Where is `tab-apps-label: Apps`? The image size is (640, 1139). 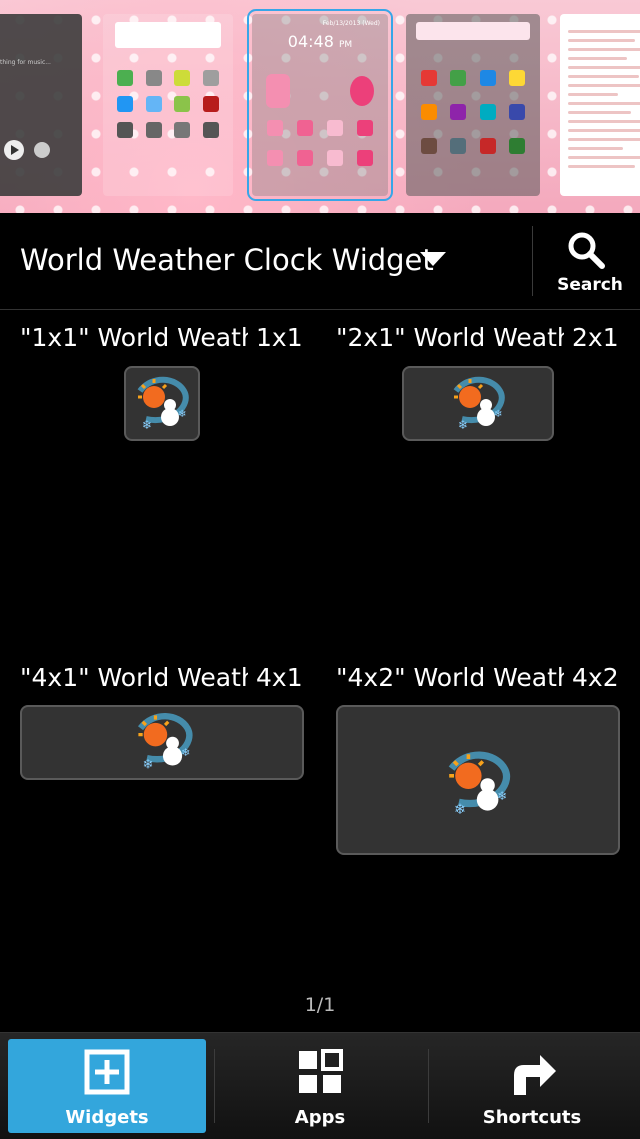 tab-apps-label: Apps is located at coordinates (320, 1117).